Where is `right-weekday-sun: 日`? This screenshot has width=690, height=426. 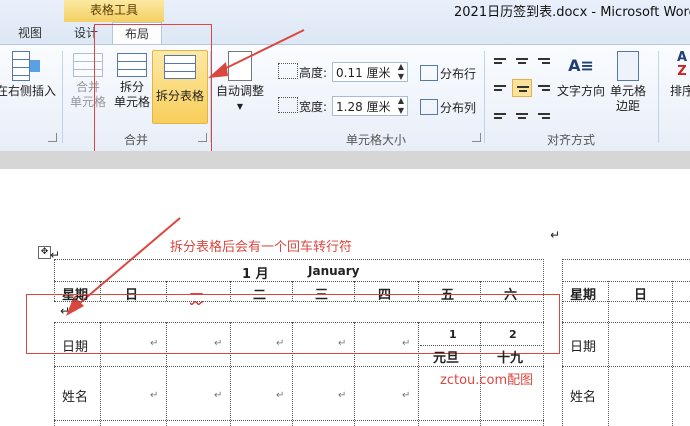 right-weekday-sun: 日 is located at coordinates (641, 295).